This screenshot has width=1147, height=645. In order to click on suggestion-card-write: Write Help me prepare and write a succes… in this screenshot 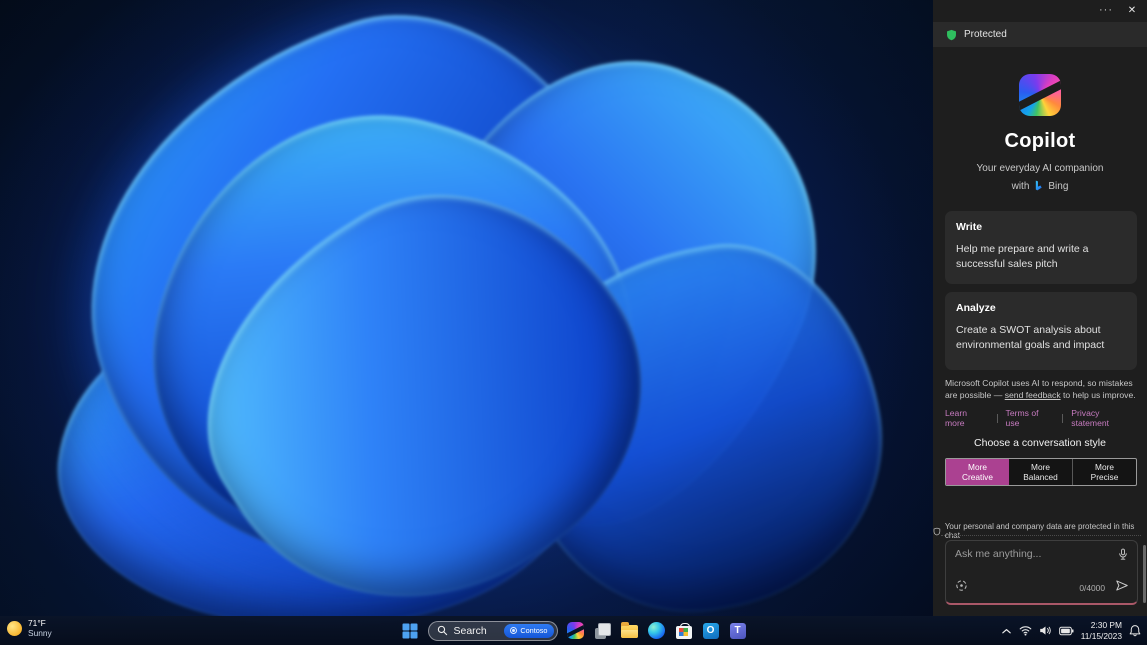, I will do `click(1041, 247)`.